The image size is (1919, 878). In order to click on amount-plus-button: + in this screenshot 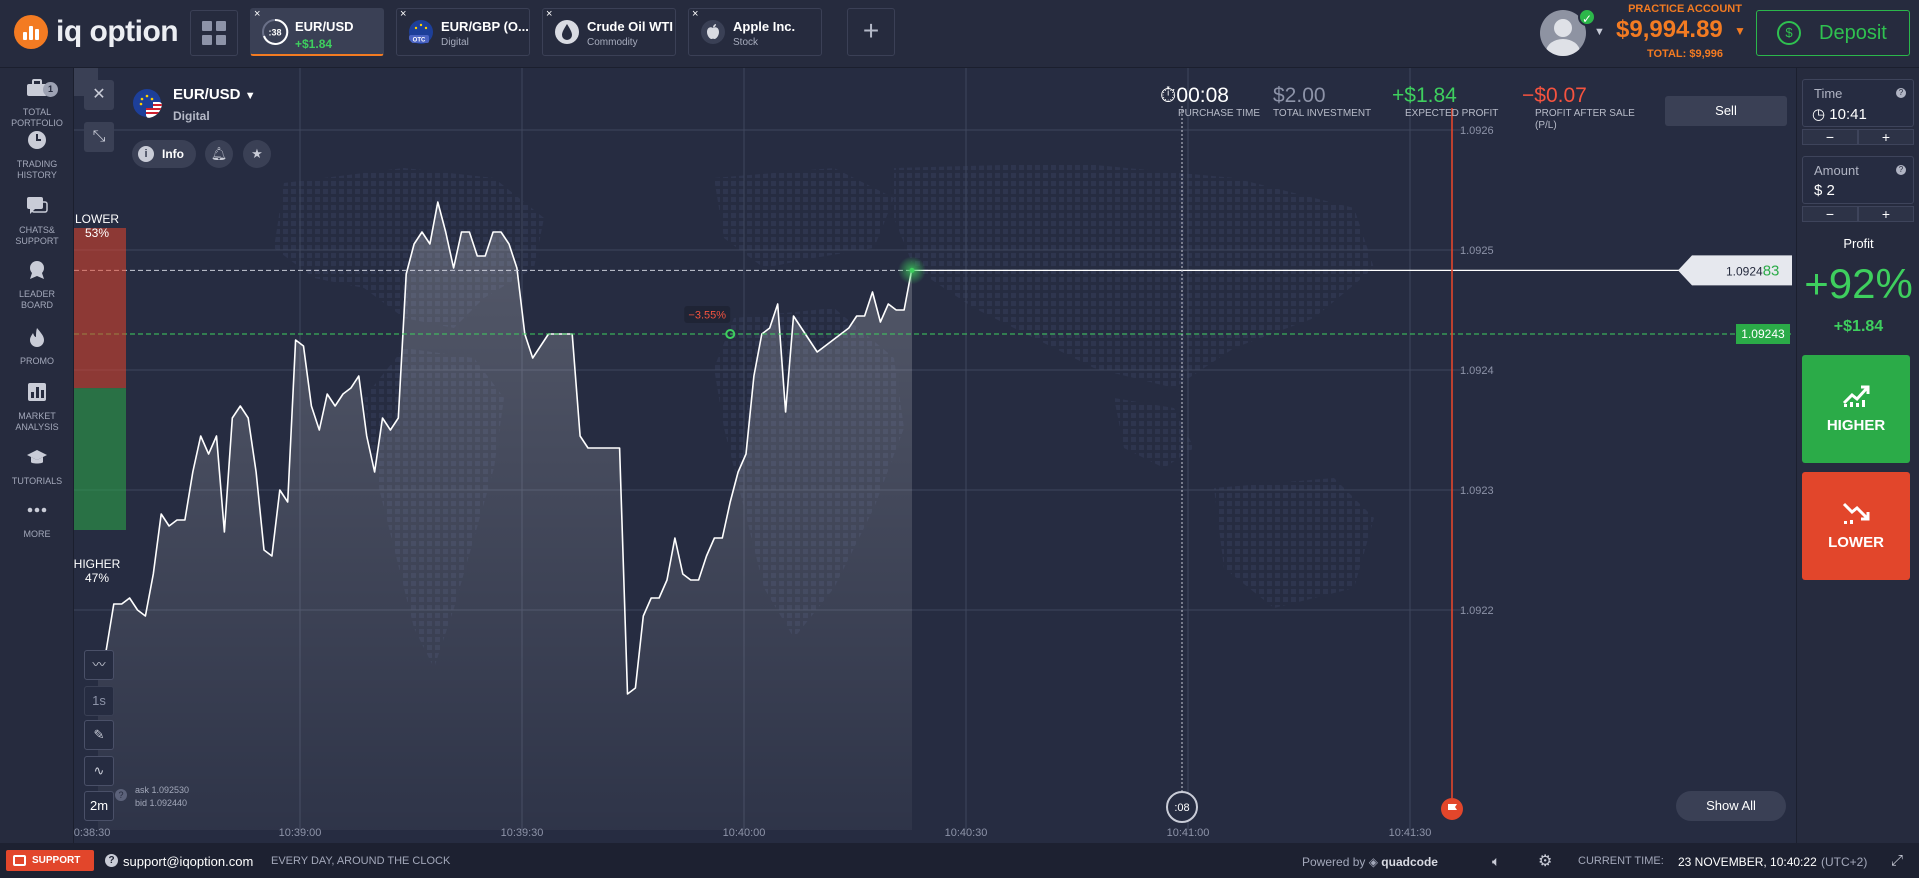, I will do `click(1886, 214)`.